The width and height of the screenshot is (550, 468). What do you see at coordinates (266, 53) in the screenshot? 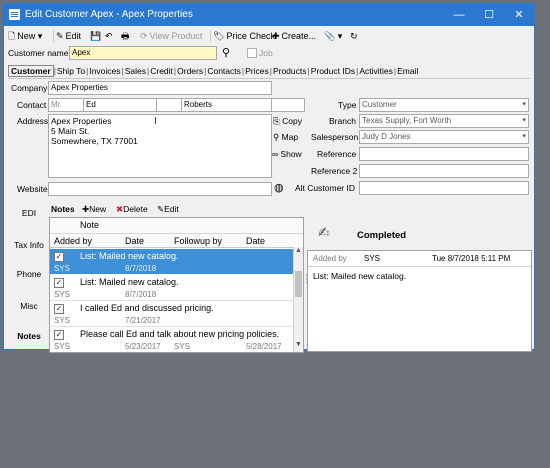
I see `job-label: Job` at bounding box center [266, 53].